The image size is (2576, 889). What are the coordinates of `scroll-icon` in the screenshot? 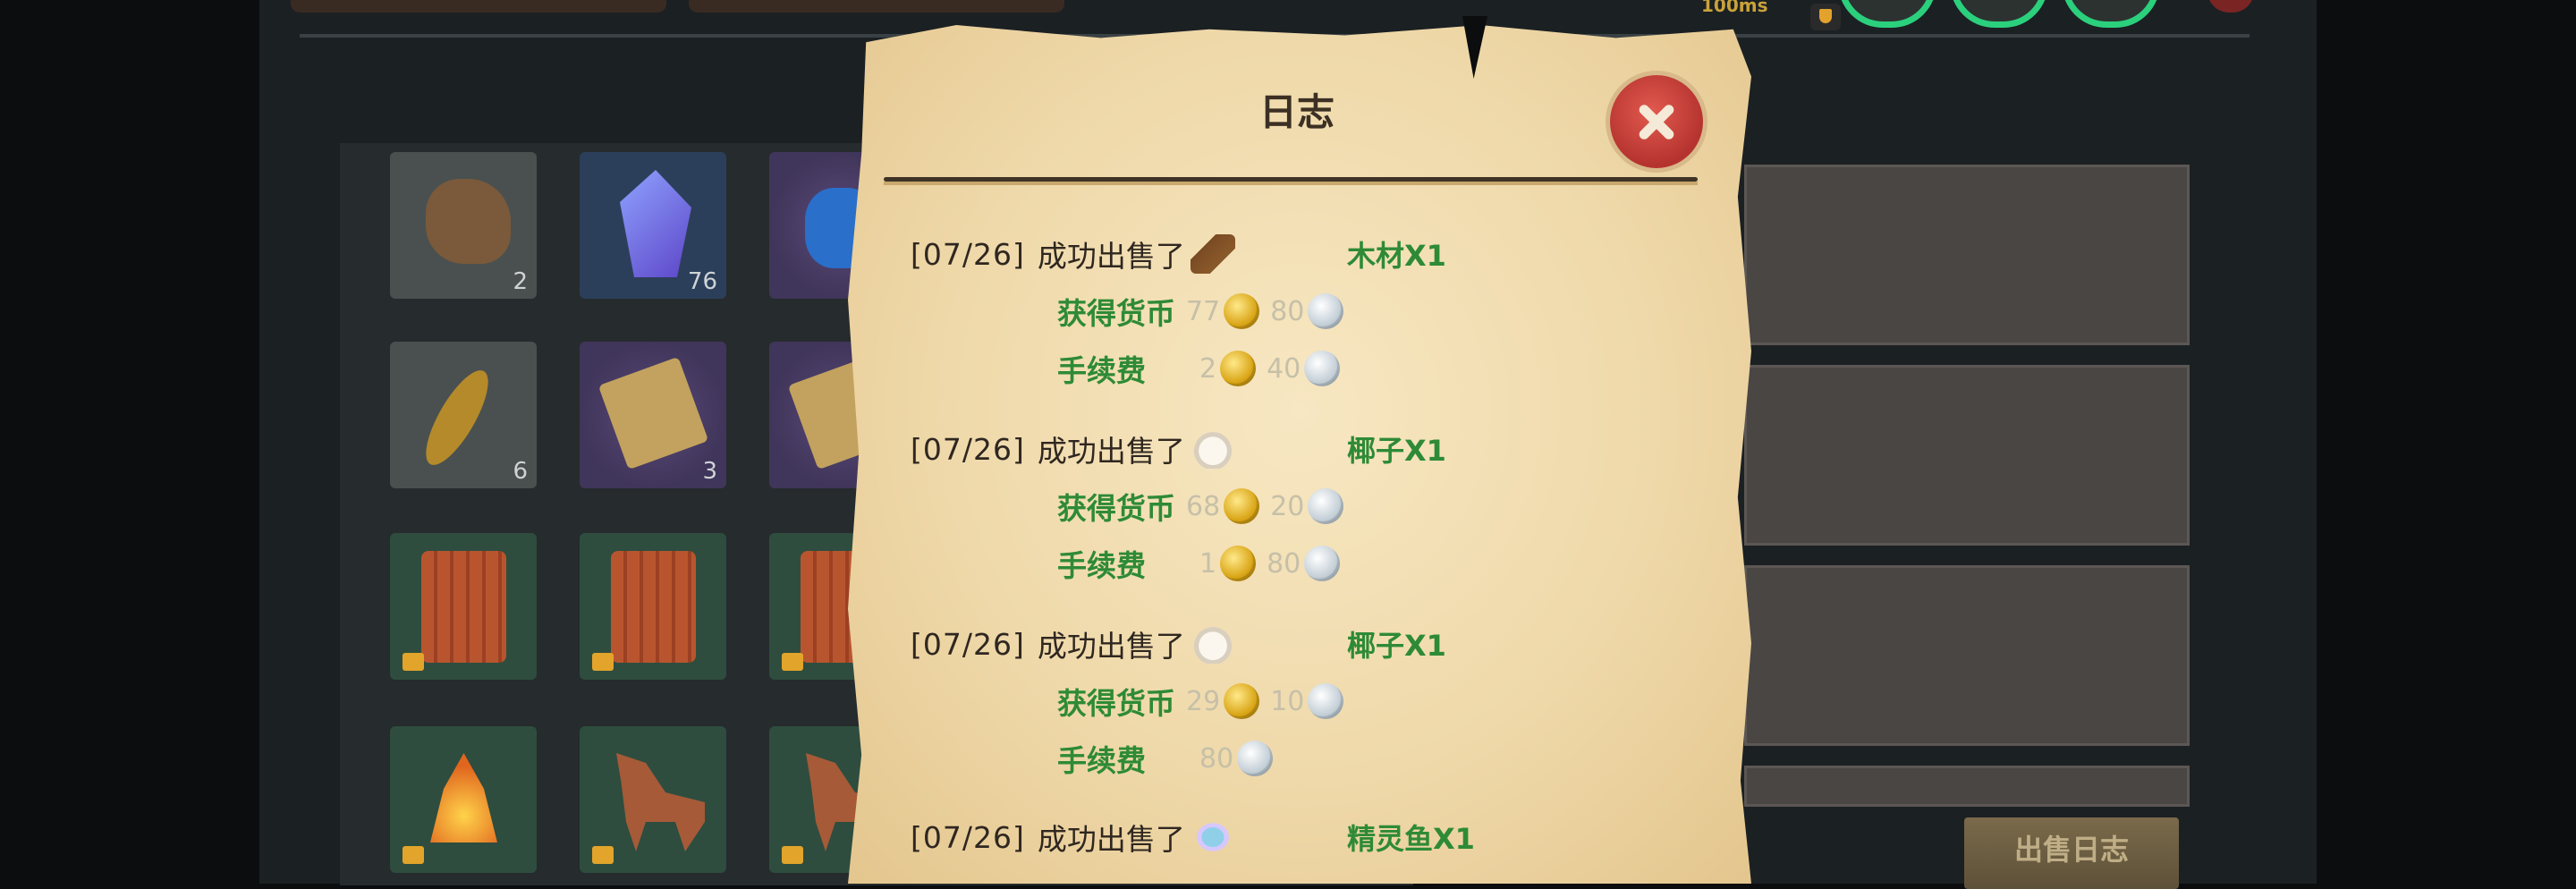 It's located at (653, 413).